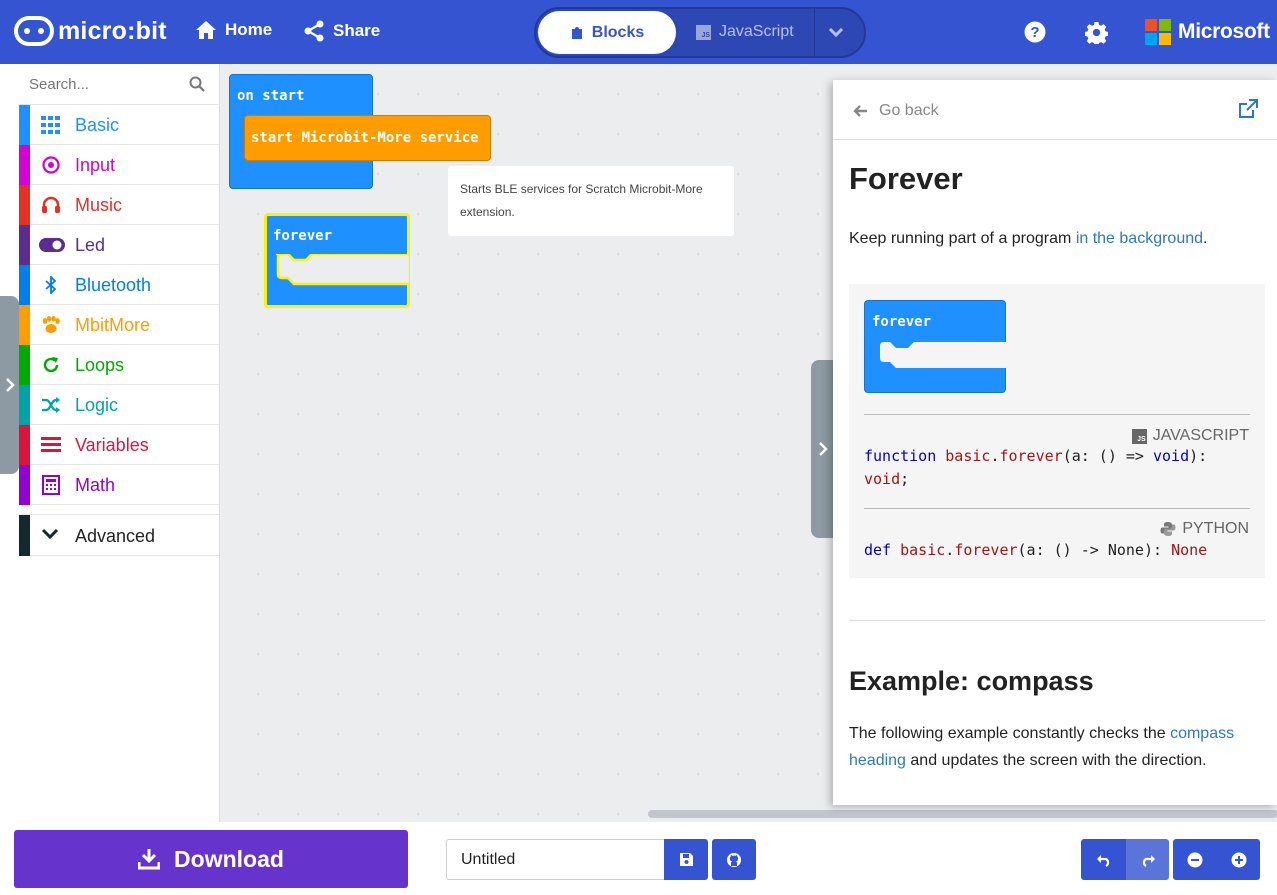 The height and width of the screenshot is (895, 1277). I want to click on zoom-out-icon, so click(1195, 859).